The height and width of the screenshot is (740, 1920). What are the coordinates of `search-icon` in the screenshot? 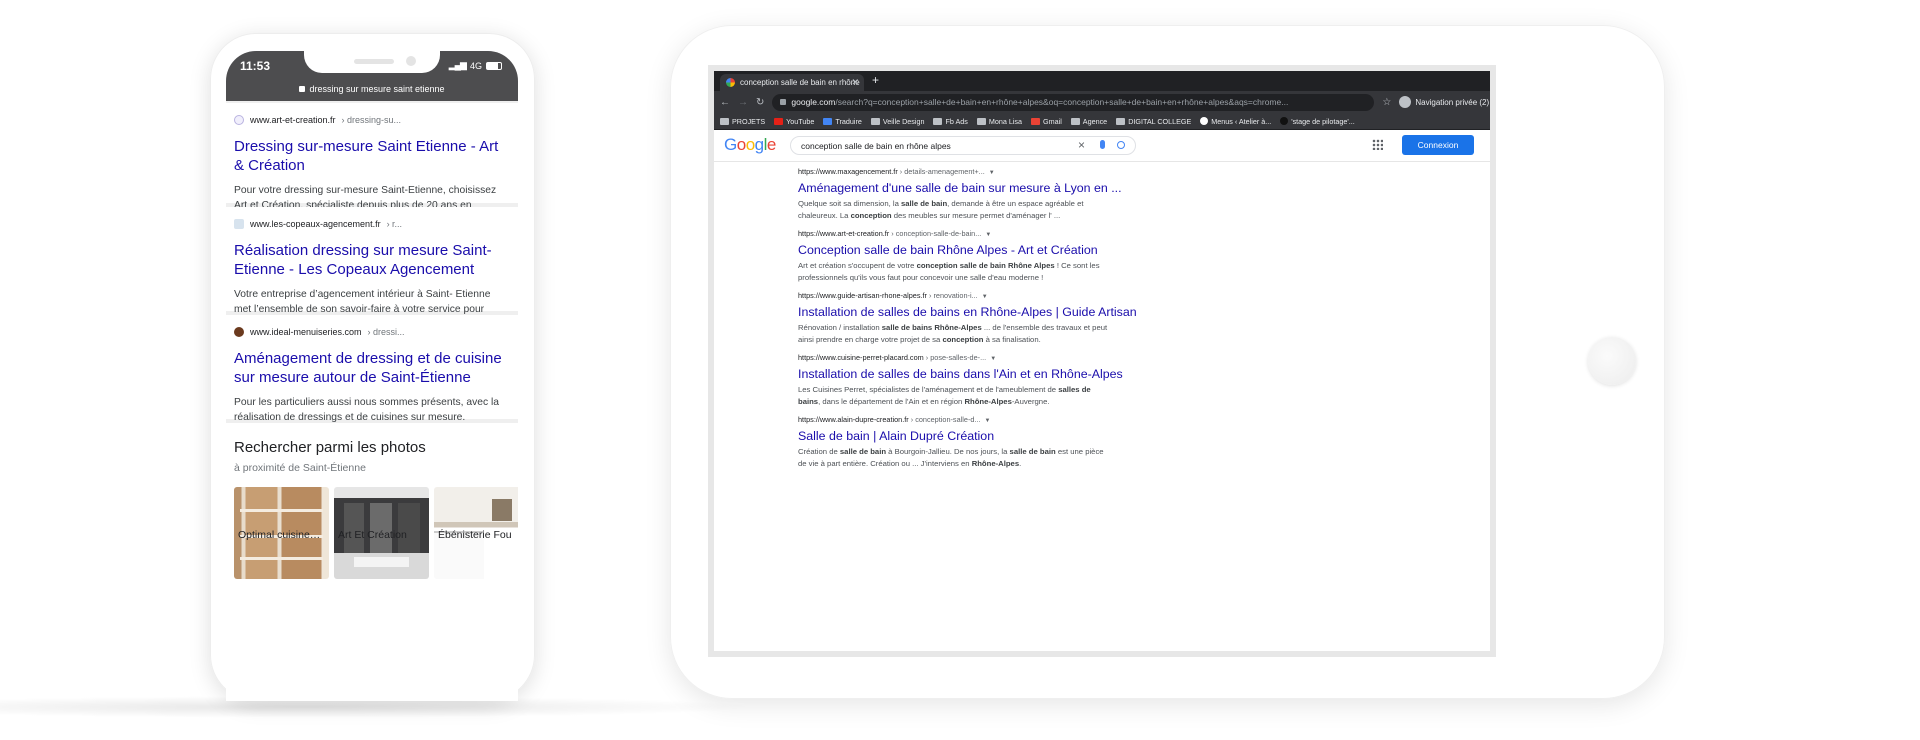 It's located at (1121, 145).